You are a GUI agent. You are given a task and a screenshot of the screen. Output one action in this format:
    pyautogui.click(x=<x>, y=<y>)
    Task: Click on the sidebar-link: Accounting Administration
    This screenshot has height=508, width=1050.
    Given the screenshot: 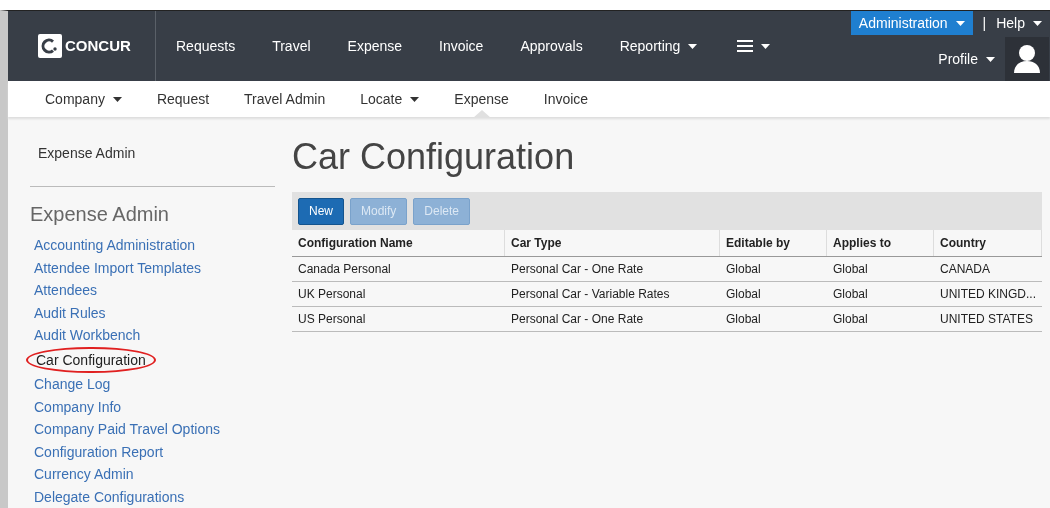 What is the action you would take?
    pyautogui.click(x=115, y=245)
    